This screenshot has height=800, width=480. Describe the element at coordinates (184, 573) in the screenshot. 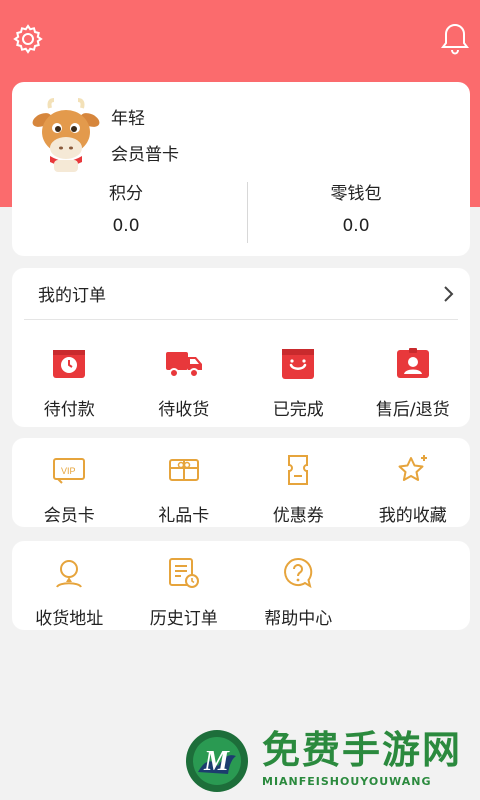

I see `history-list-icon` at that location.